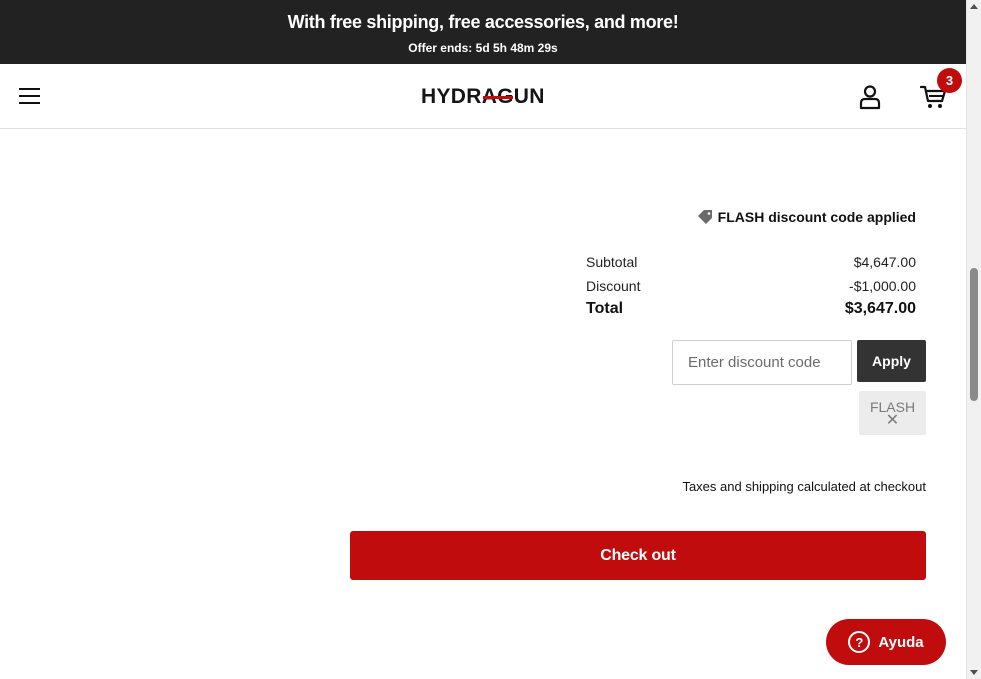 Image resolution: width=981 pixels, height=679 pixels. What do you see at coordinates (884, 262) in the screenshot?
I see `subtotal-value: $4,647.00` at bounding box center [884, 262].